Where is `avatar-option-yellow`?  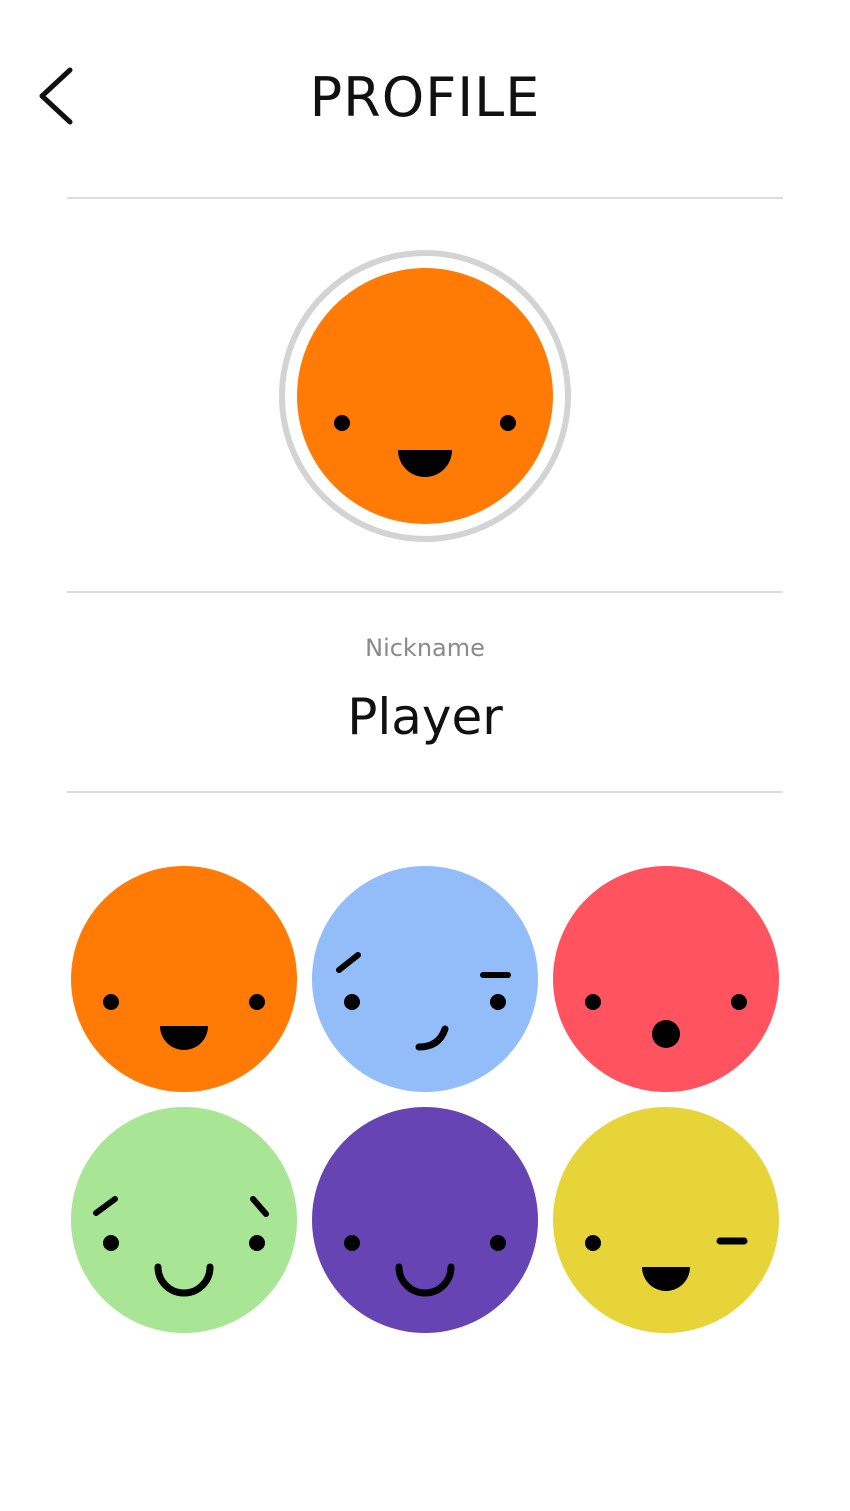
avatar-option-yellow is located at coordinates (666, 1220).